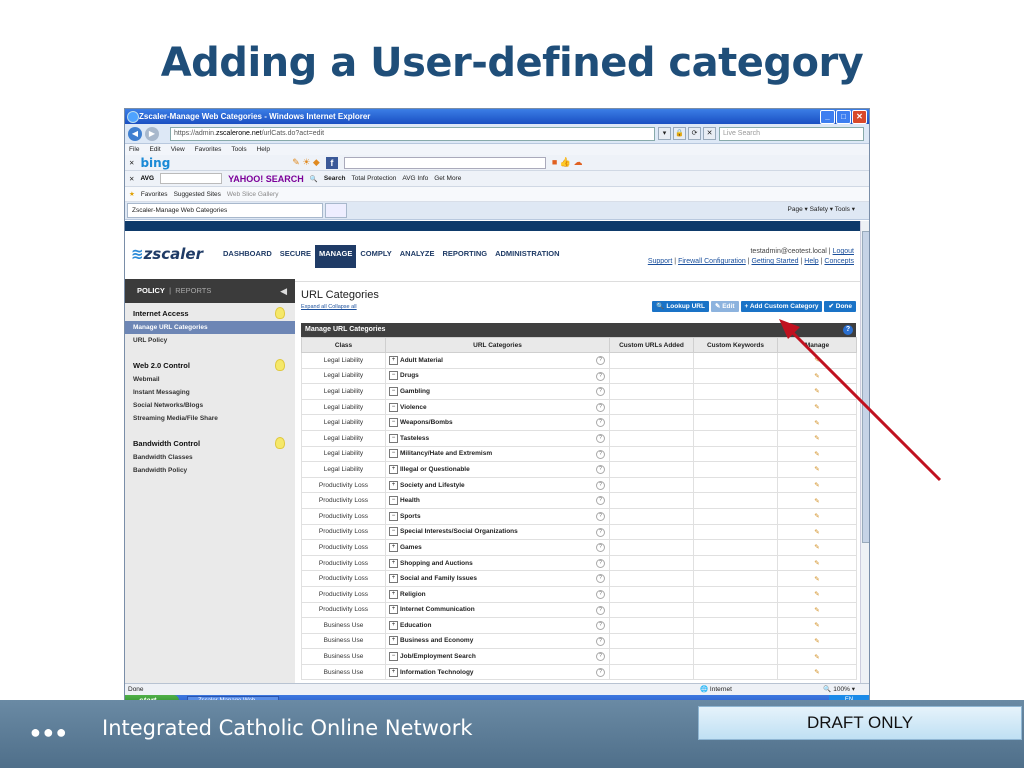  I want to click on nav-administration: ADMINISTRATION, so click(527, 256).